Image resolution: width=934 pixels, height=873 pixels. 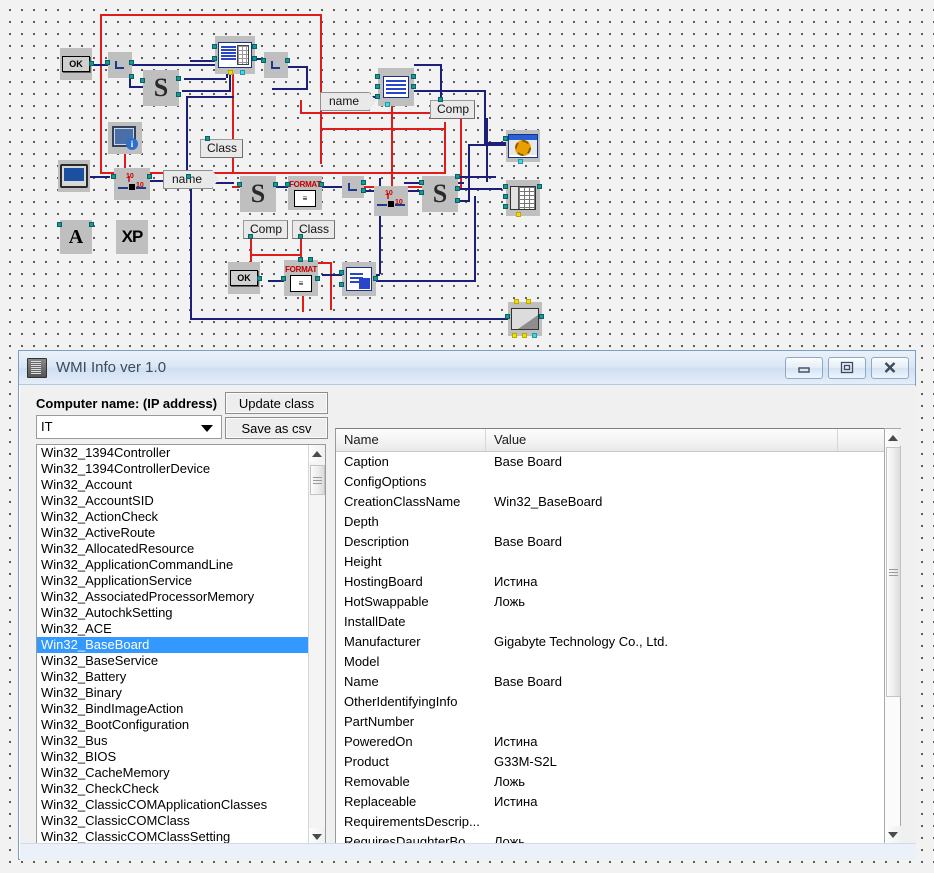 What do you see at coordinates (662, 440) in the screenshot?
I see `column-header-value: Value` at bounding box center [662, 440].